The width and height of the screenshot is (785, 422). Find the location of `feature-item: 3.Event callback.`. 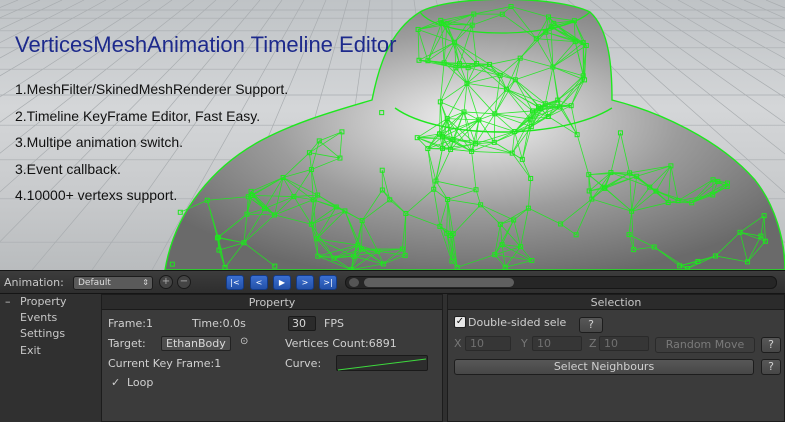

feature-item: 3.Event callback. is located at coordinates (68, 168).